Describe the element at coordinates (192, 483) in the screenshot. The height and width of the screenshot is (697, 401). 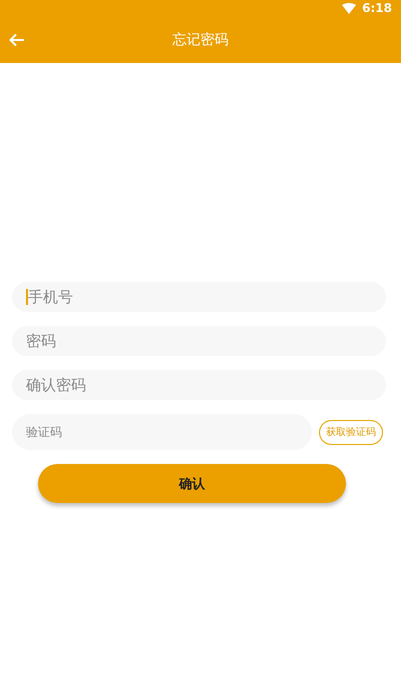
I see `confirm-button: 确认` at that location.